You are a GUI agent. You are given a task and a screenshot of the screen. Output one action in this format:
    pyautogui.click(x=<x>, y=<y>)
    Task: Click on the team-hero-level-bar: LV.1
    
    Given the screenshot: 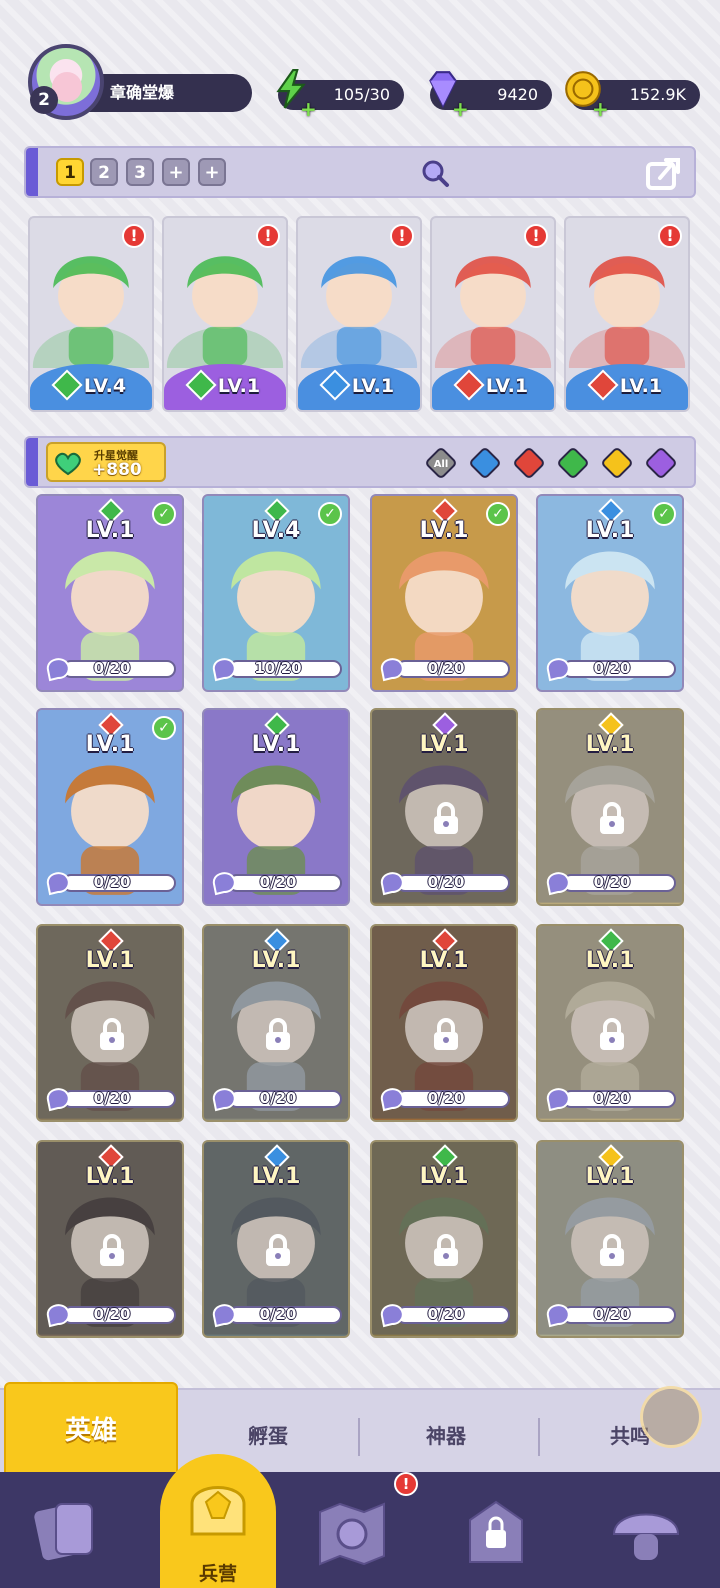 What is the action you would take?
    pyautogui.click(x=359, y=387)
    